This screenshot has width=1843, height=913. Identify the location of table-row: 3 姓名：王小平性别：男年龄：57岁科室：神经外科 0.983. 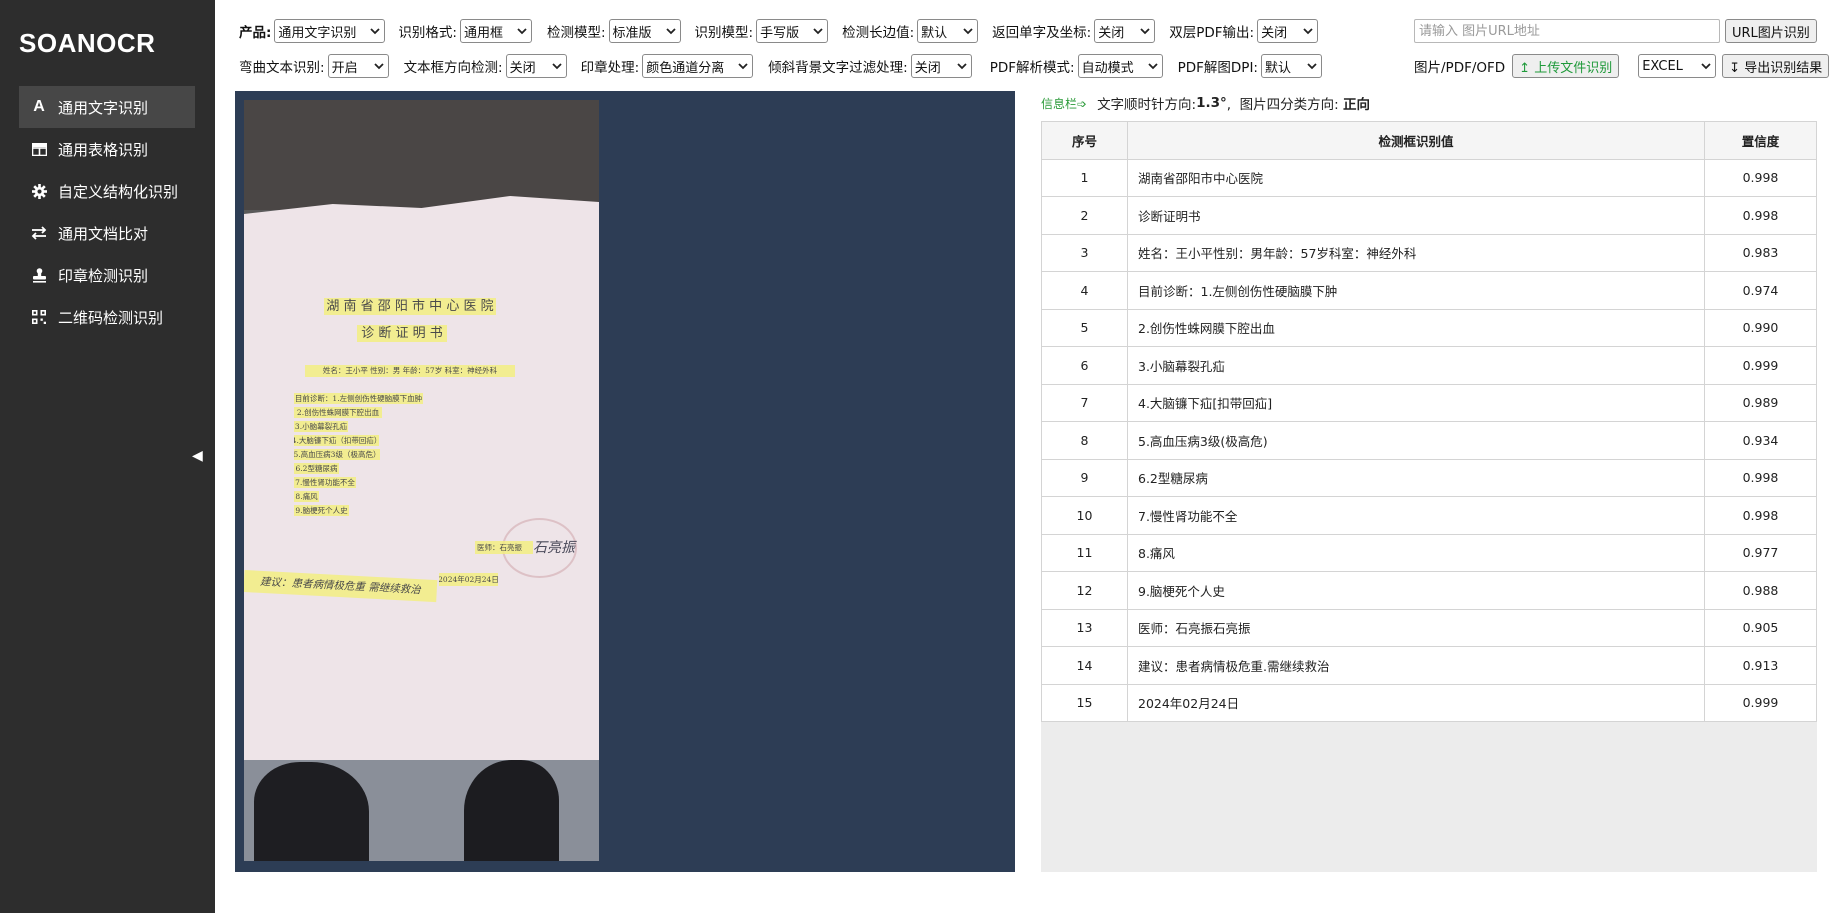
(1429, 252).